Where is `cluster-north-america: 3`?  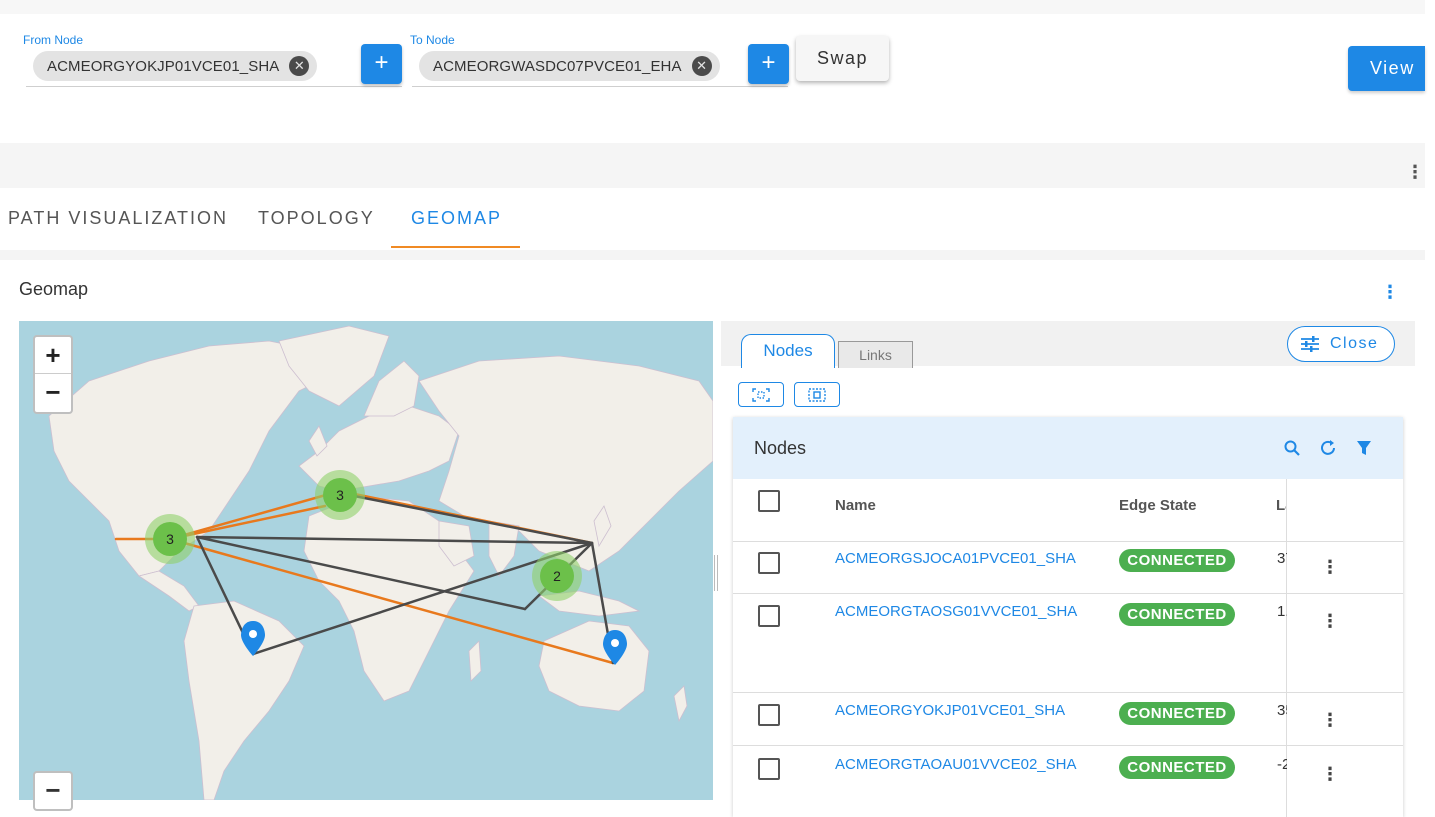 cluster-north-america: 3 is located at coordinates (170, 539).